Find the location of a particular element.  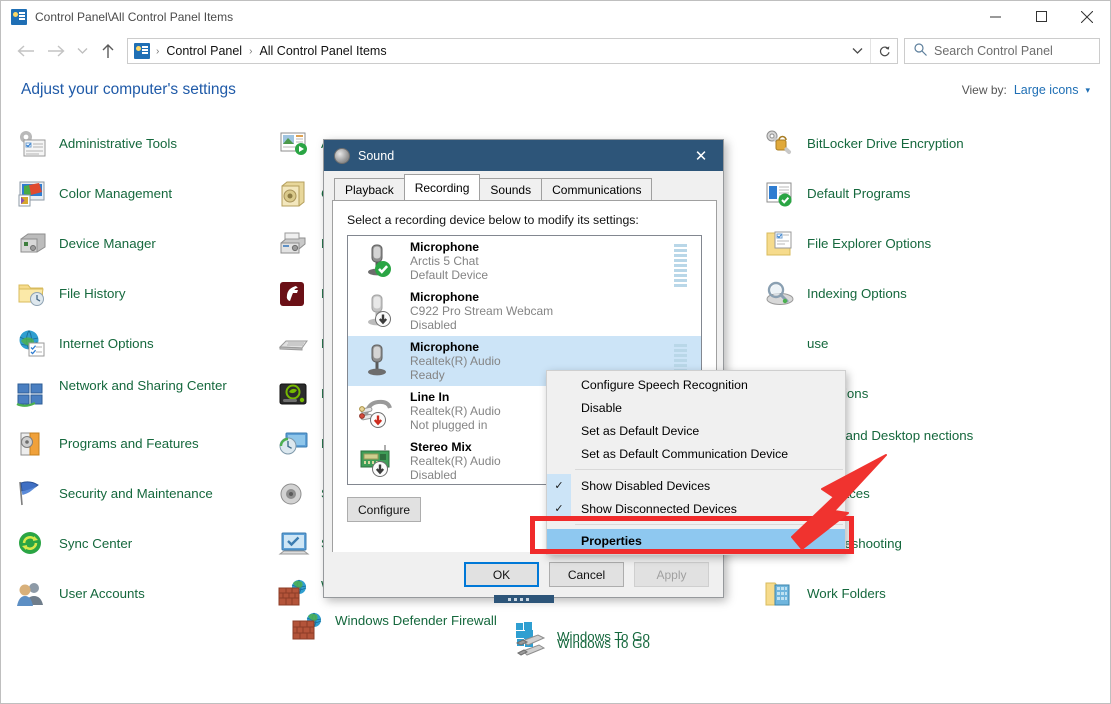

search-input-placeholder: Search Control Panel is located at coordinates (993, 51).